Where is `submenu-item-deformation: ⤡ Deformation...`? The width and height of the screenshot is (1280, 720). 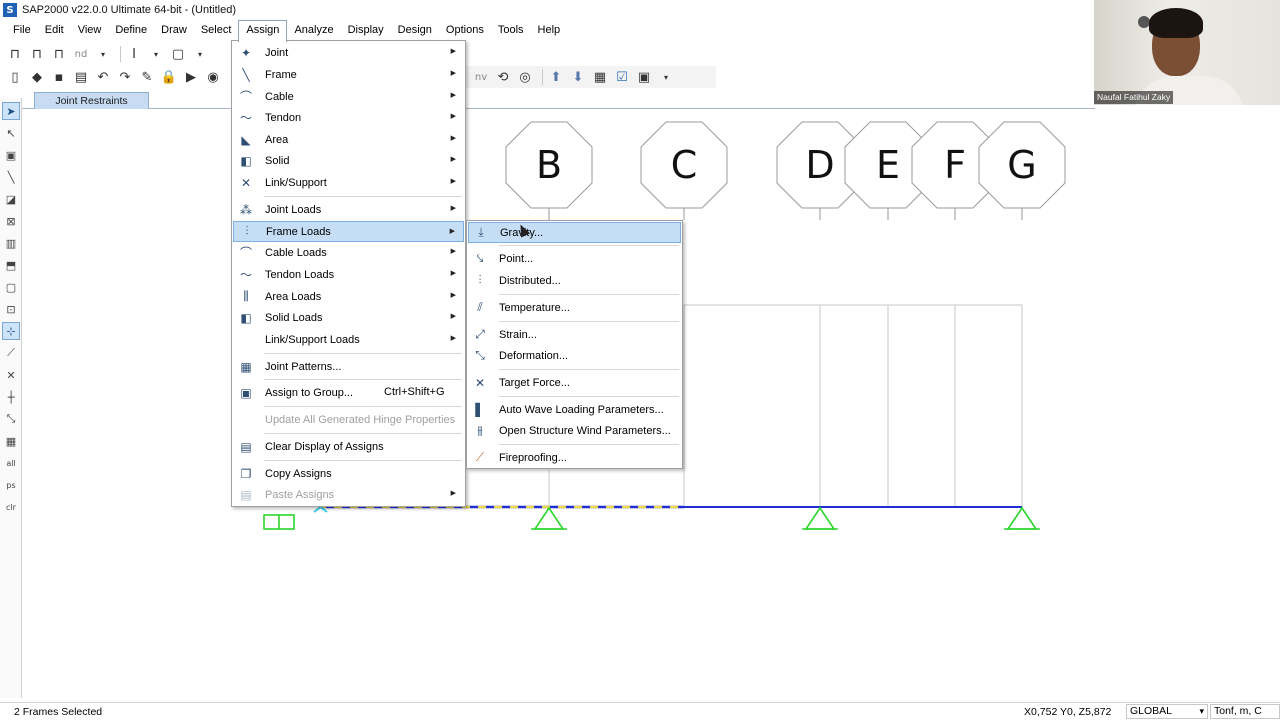
submenu-item-deformation: ⤡ Deformation... is located at coordinates (574, 355).